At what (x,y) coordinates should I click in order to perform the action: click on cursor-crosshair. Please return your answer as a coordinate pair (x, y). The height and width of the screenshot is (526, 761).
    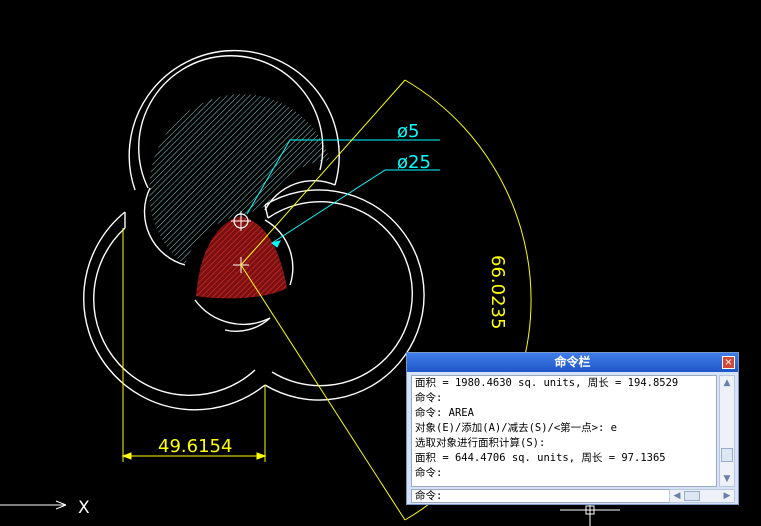
    Looking at the image, I should click on (590, 515).